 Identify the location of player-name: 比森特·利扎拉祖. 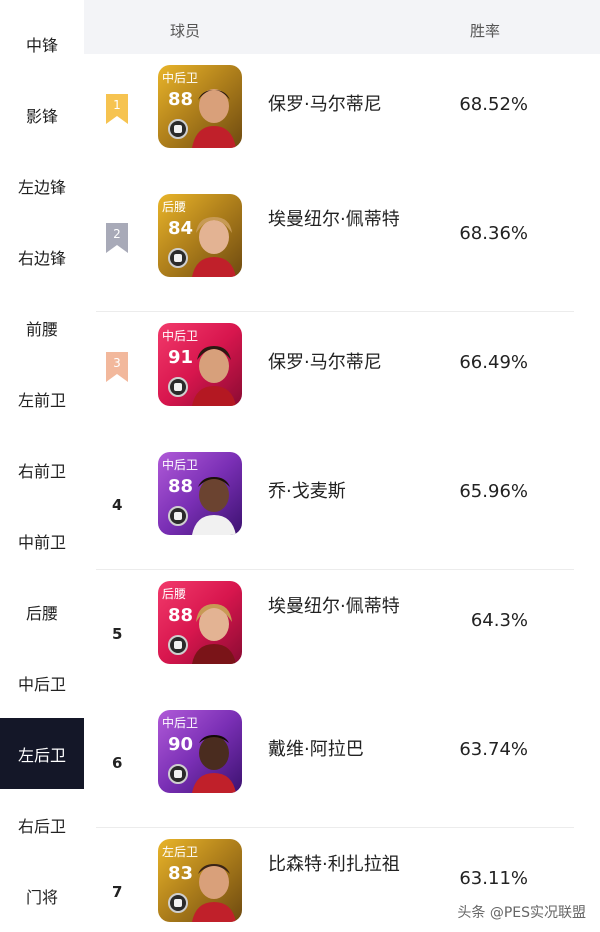
(334, 864).